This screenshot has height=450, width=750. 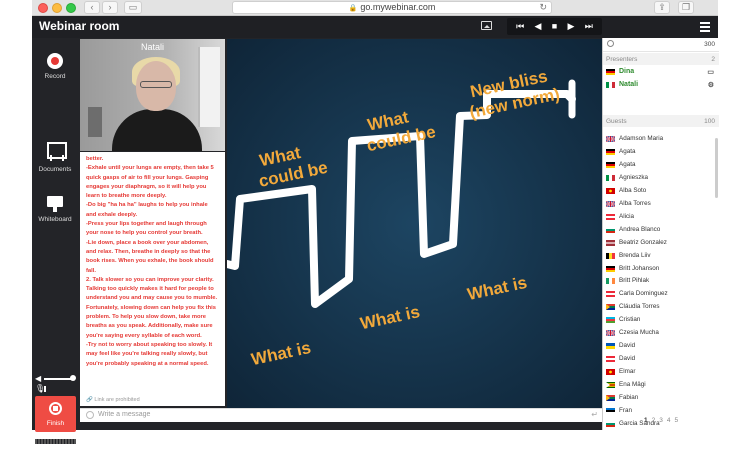 I want to click on guest-item: Brenda Liiv, so click(x=661, y=256).